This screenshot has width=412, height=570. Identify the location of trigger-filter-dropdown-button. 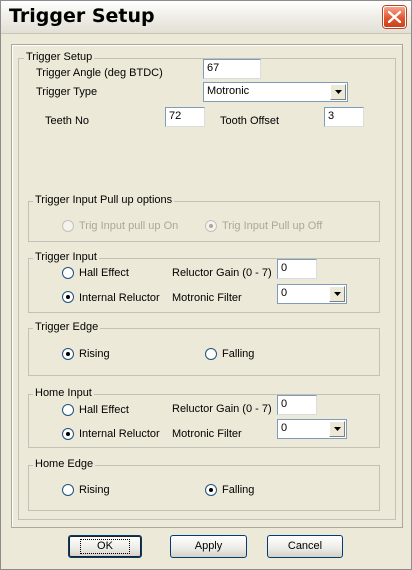
(337, 294).